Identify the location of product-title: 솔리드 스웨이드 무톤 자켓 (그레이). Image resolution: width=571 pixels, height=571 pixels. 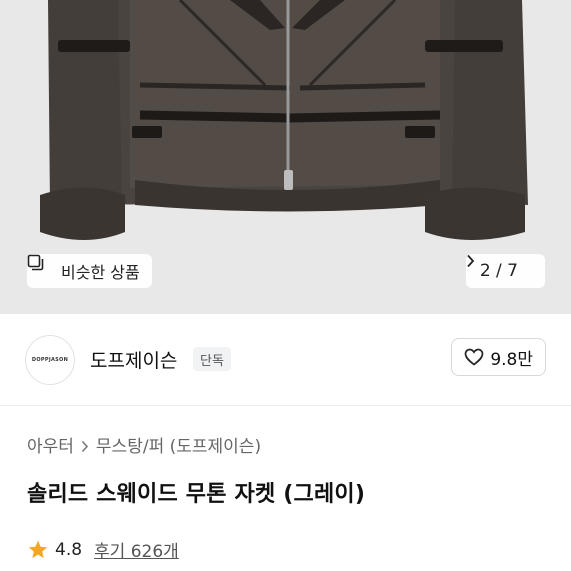
(196, 494).